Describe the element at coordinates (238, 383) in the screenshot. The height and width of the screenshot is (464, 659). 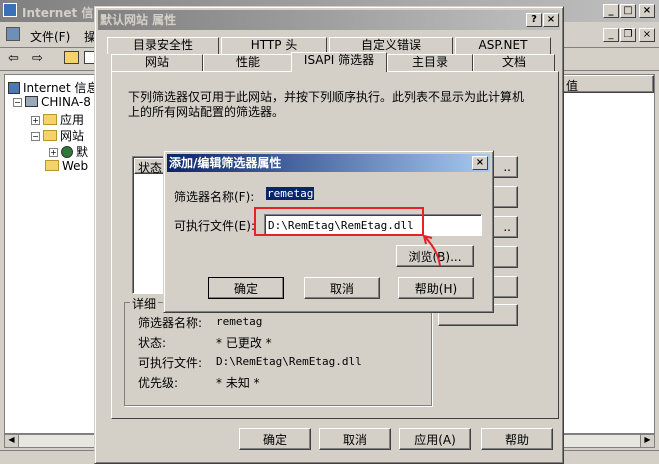
I see `detail-priority-value: * 未知 *` at that location.